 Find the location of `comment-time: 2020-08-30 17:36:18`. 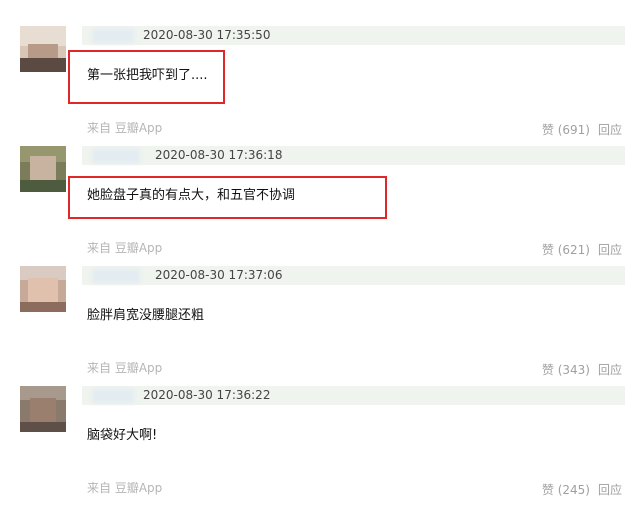

comment-time: 2020-08-30 17:36:18 is located at coordinates (219, 155).